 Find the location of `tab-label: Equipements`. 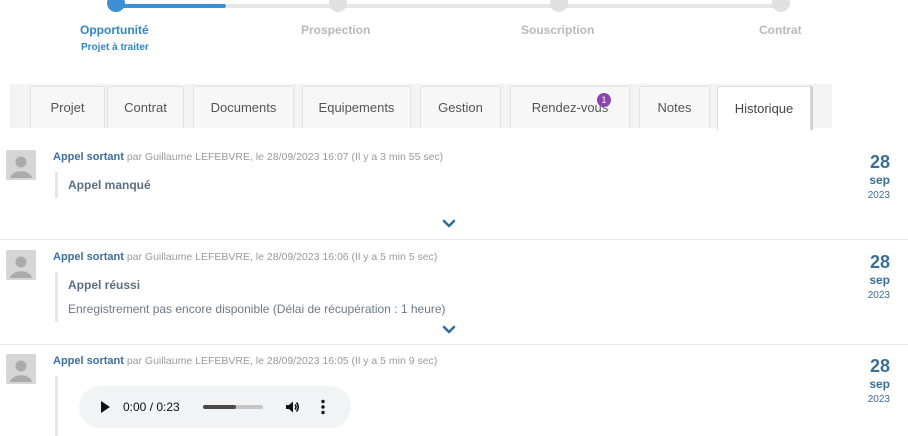

tab-label: Equipements is located at coordinates (356, 107).